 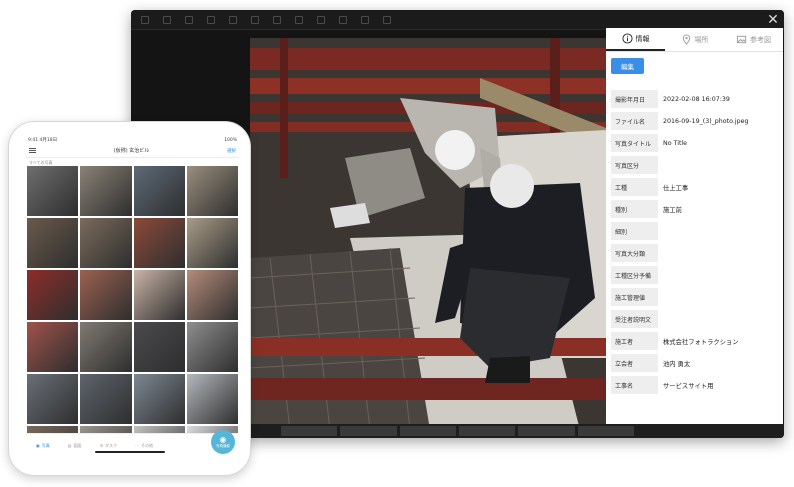 I want to click on tab-info: 情報, so click(x=635, y=39).